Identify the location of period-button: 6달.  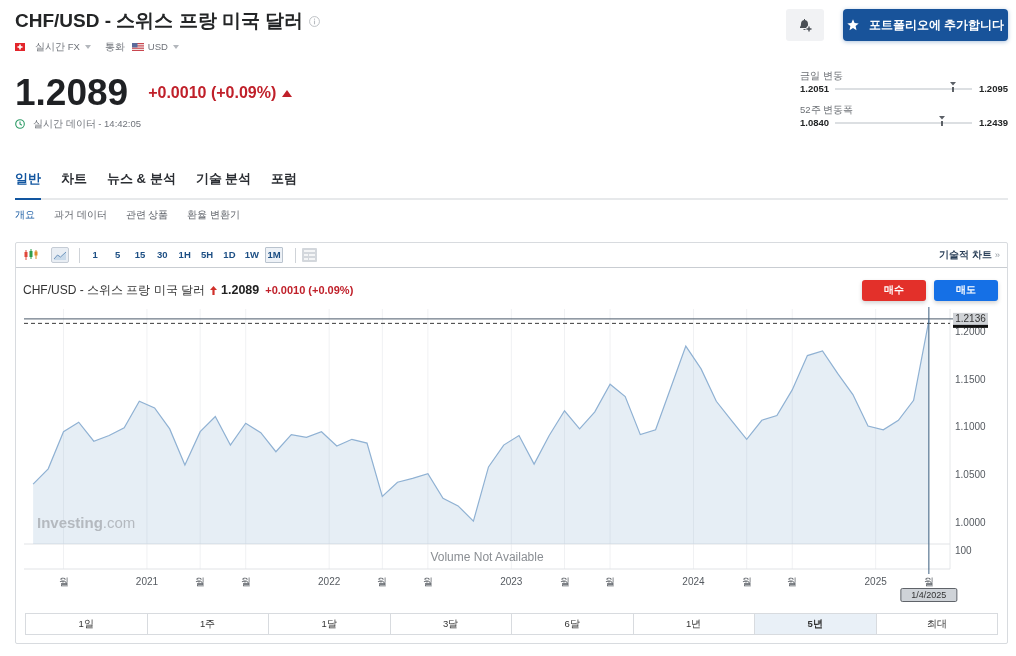
(572, 624).